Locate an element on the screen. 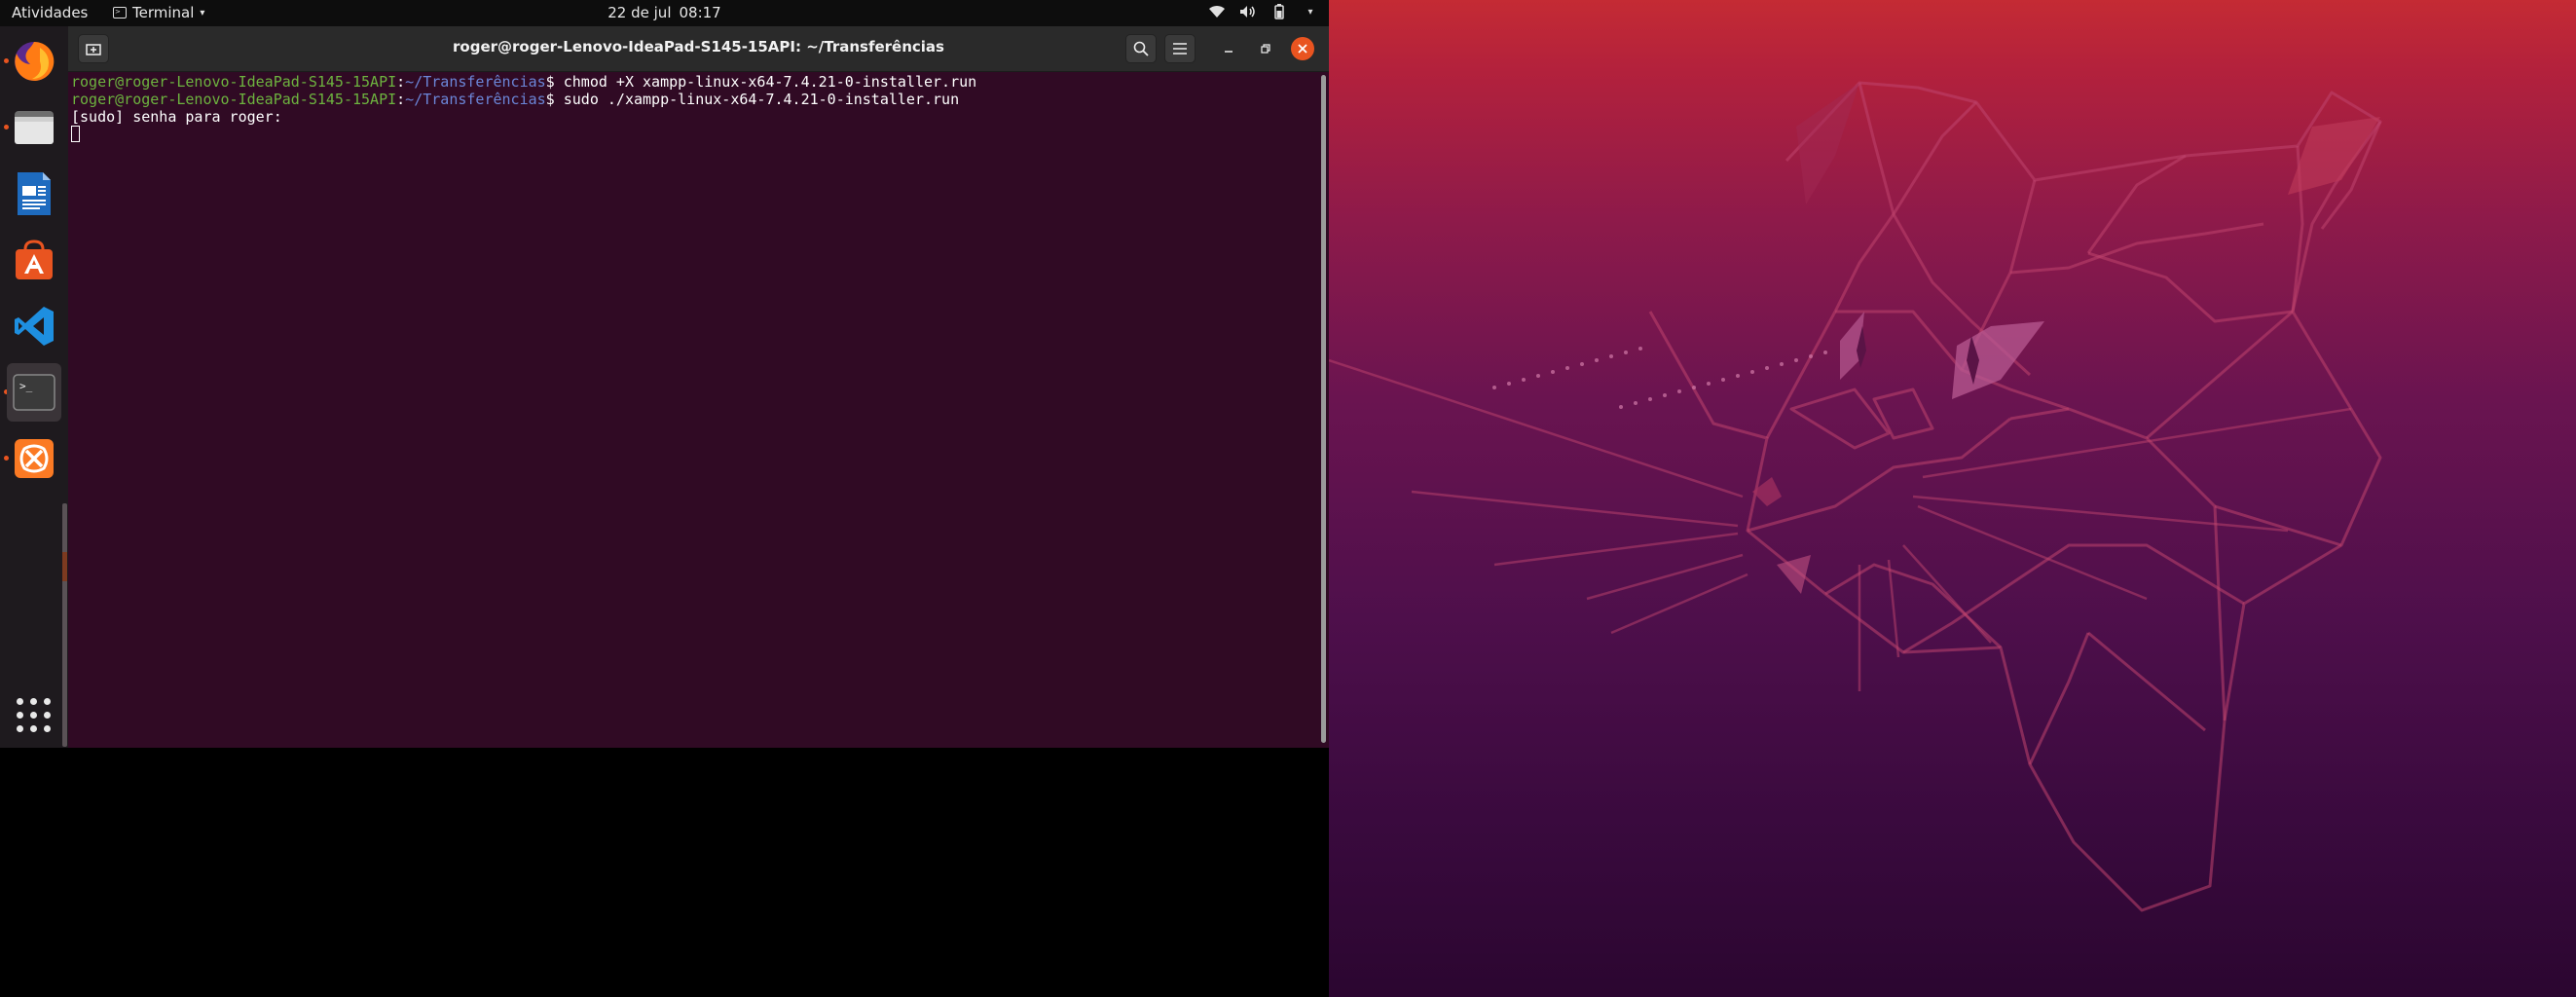 This screenshot has height=997, width=2576. show-applications-button is located at coordinates (34, 715).